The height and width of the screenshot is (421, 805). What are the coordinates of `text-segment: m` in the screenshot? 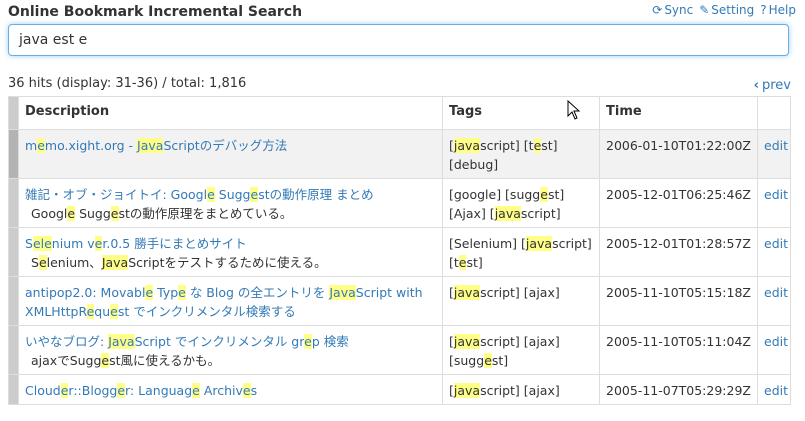 It's located at (31, 145).